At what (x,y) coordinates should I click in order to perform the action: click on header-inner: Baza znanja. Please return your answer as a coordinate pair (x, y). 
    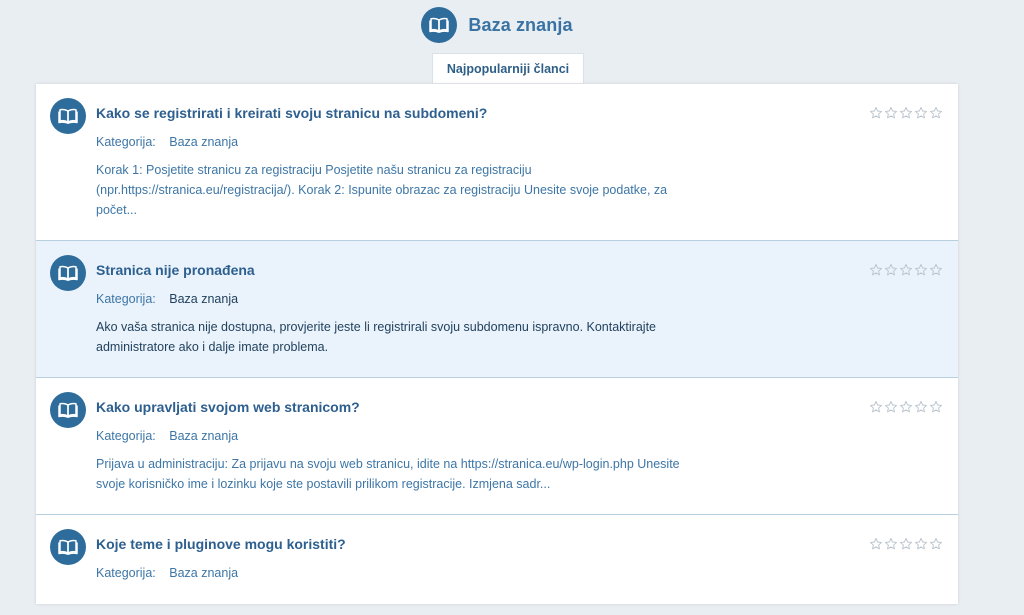
    Looking at the image, I should click on (496, 25).